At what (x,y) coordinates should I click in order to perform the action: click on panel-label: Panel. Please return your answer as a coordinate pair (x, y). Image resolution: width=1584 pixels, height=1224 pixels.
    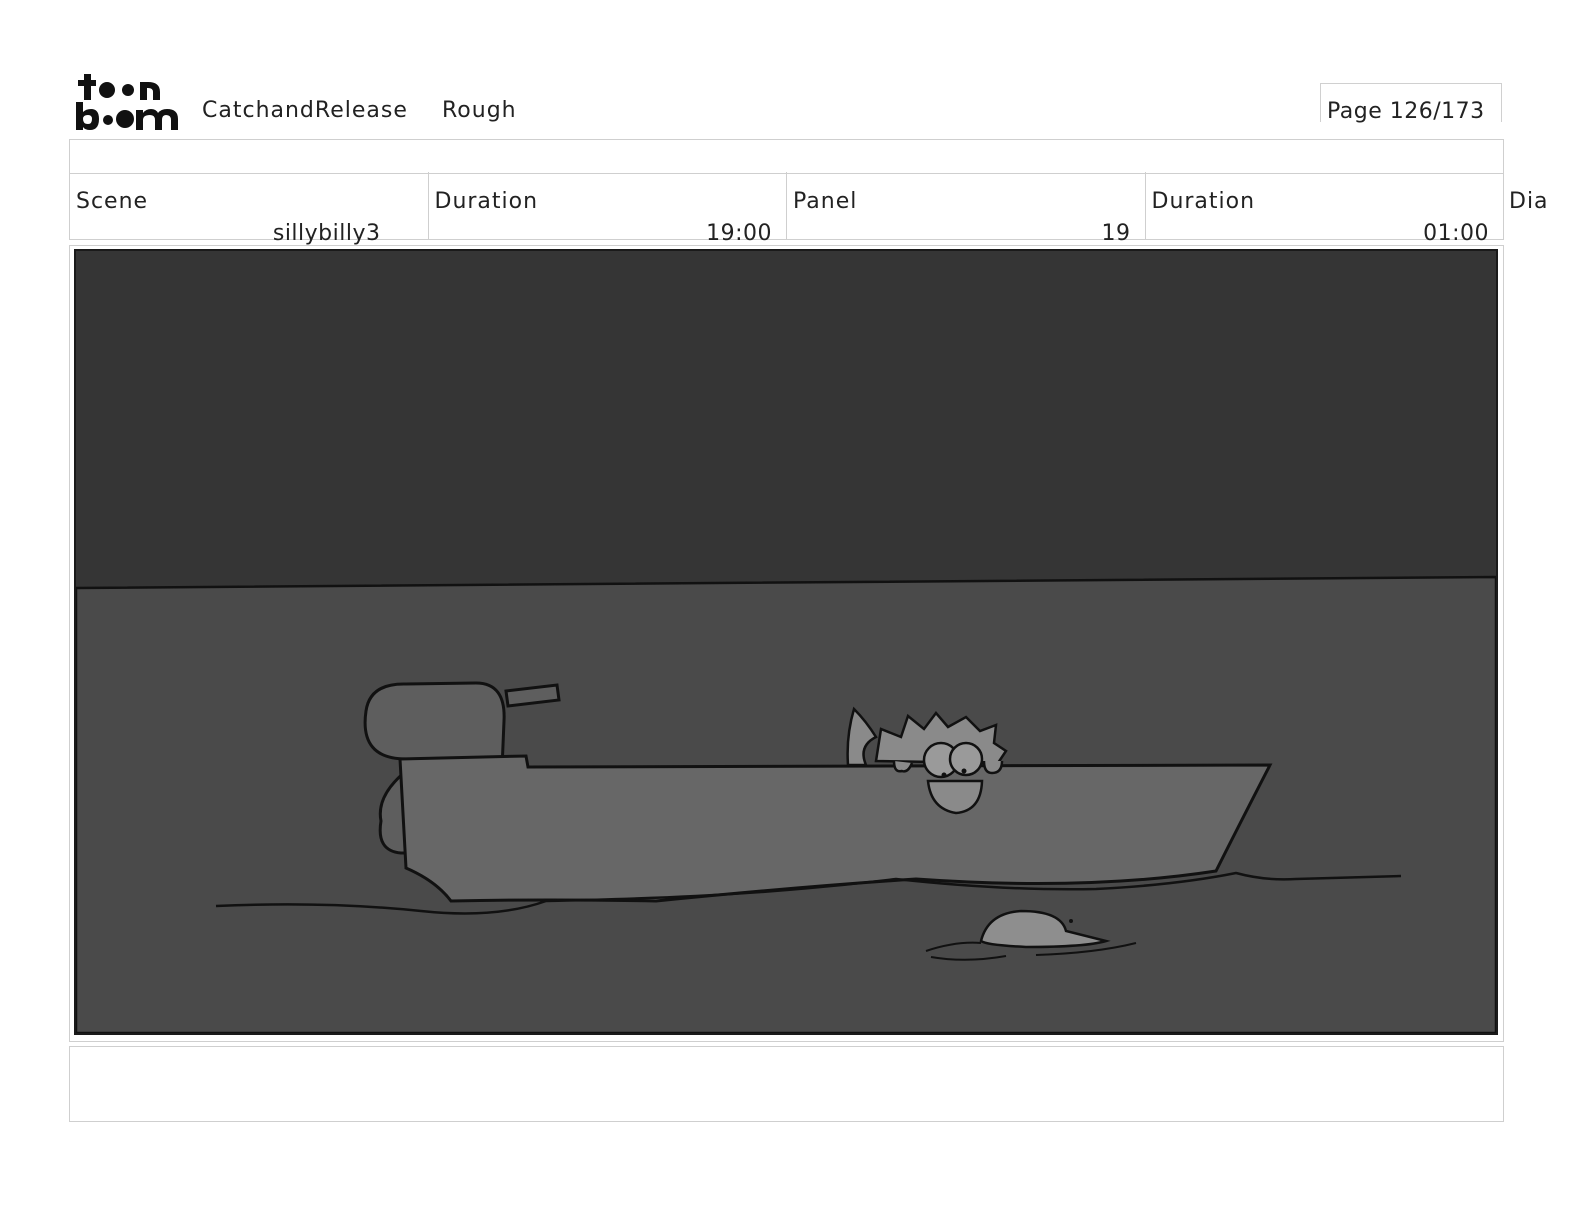
    Looking at the image, I should click on (825, 201).